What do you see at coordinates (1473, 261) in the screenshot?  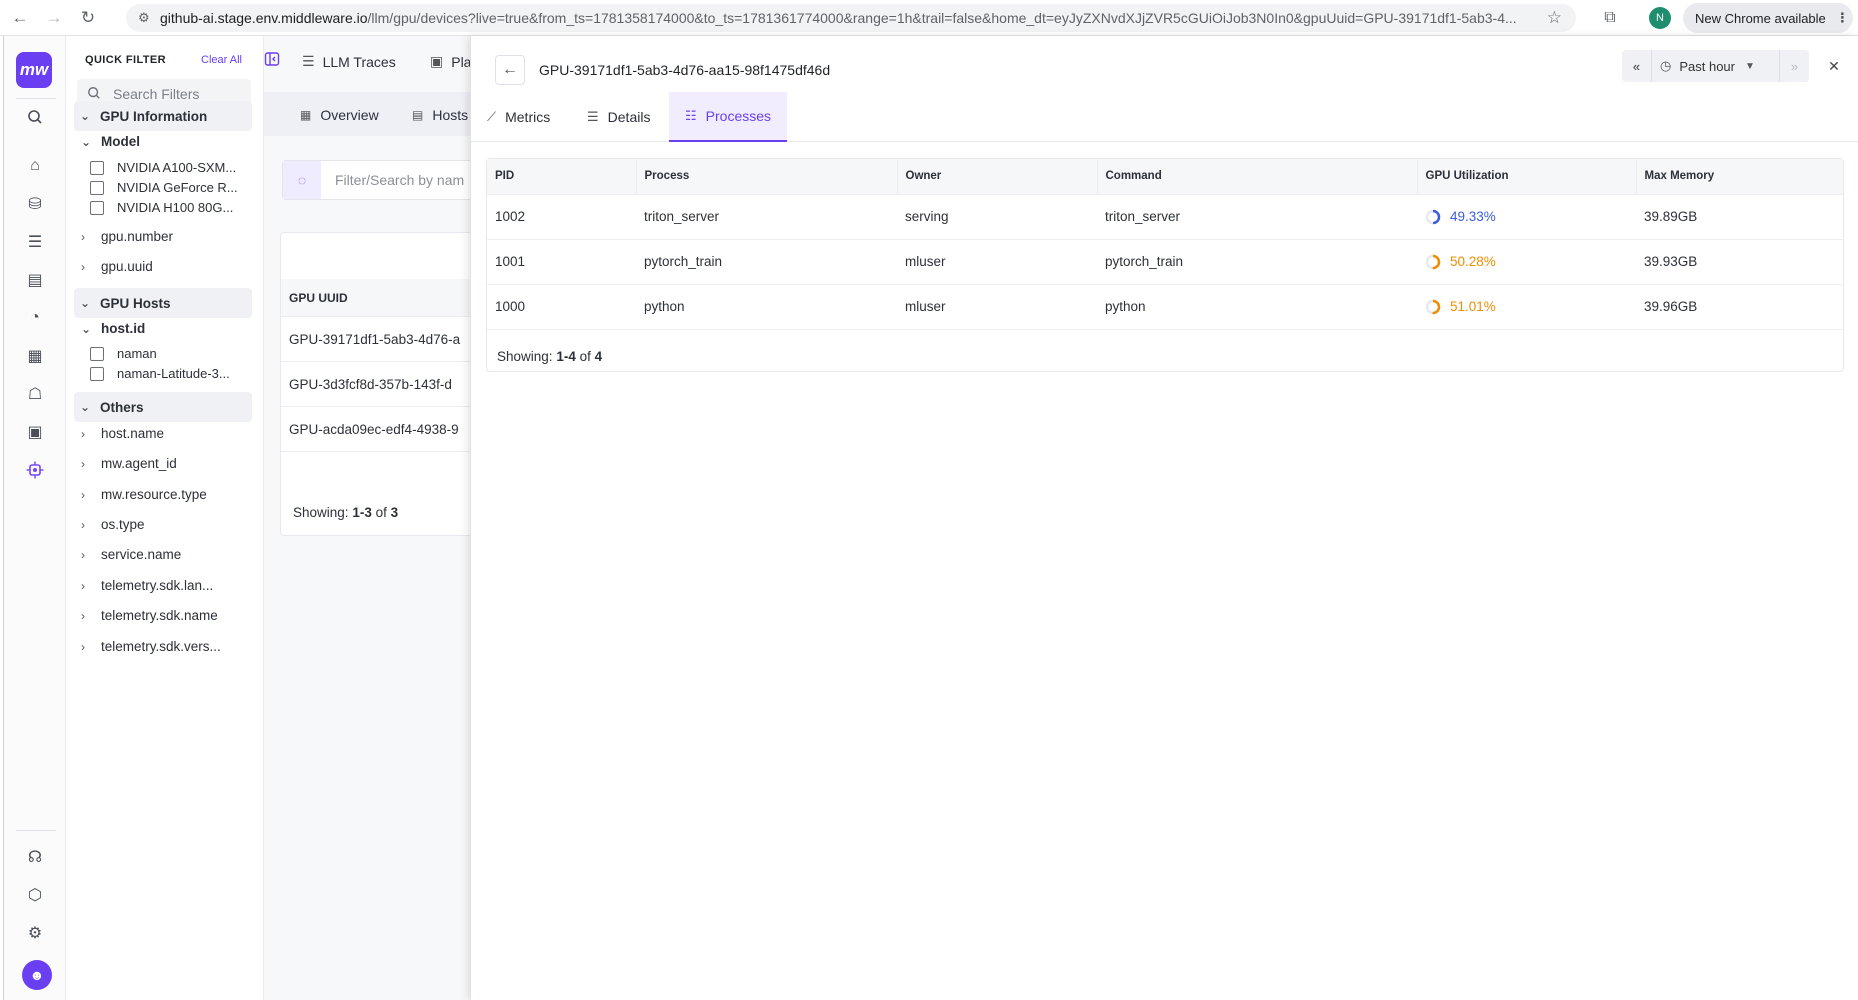 I see `gpu-utilization-value: 50.28%` at bounding box center [1473, 261].